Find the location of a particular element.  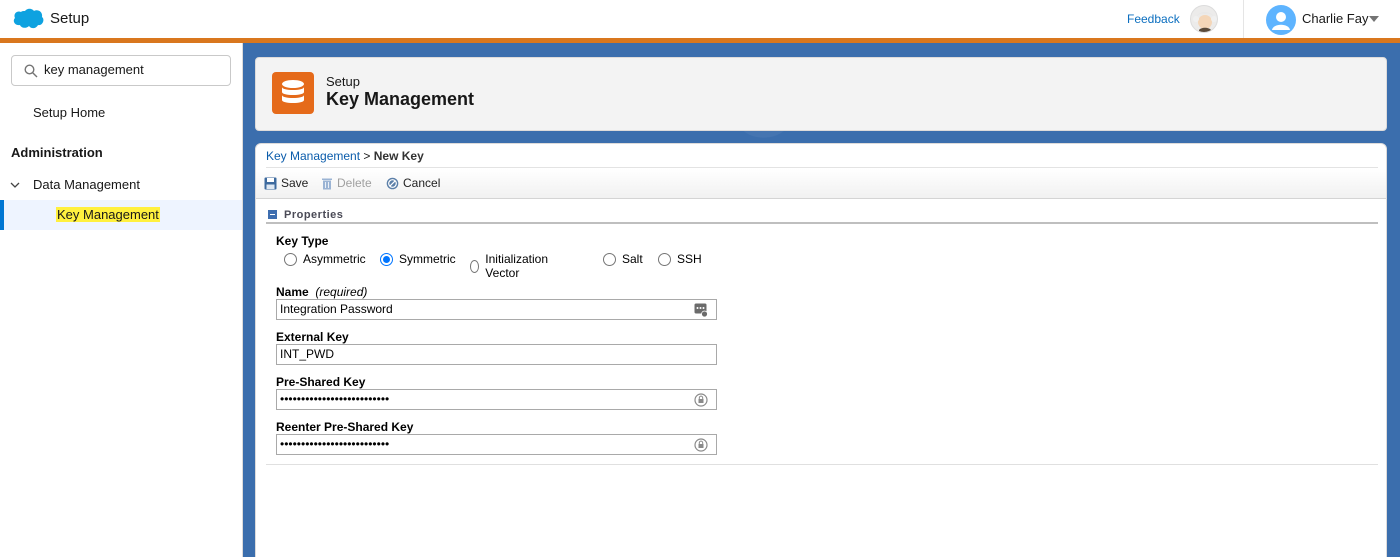

radio-label: Initialization Vector is located at coordinates (516, 266).